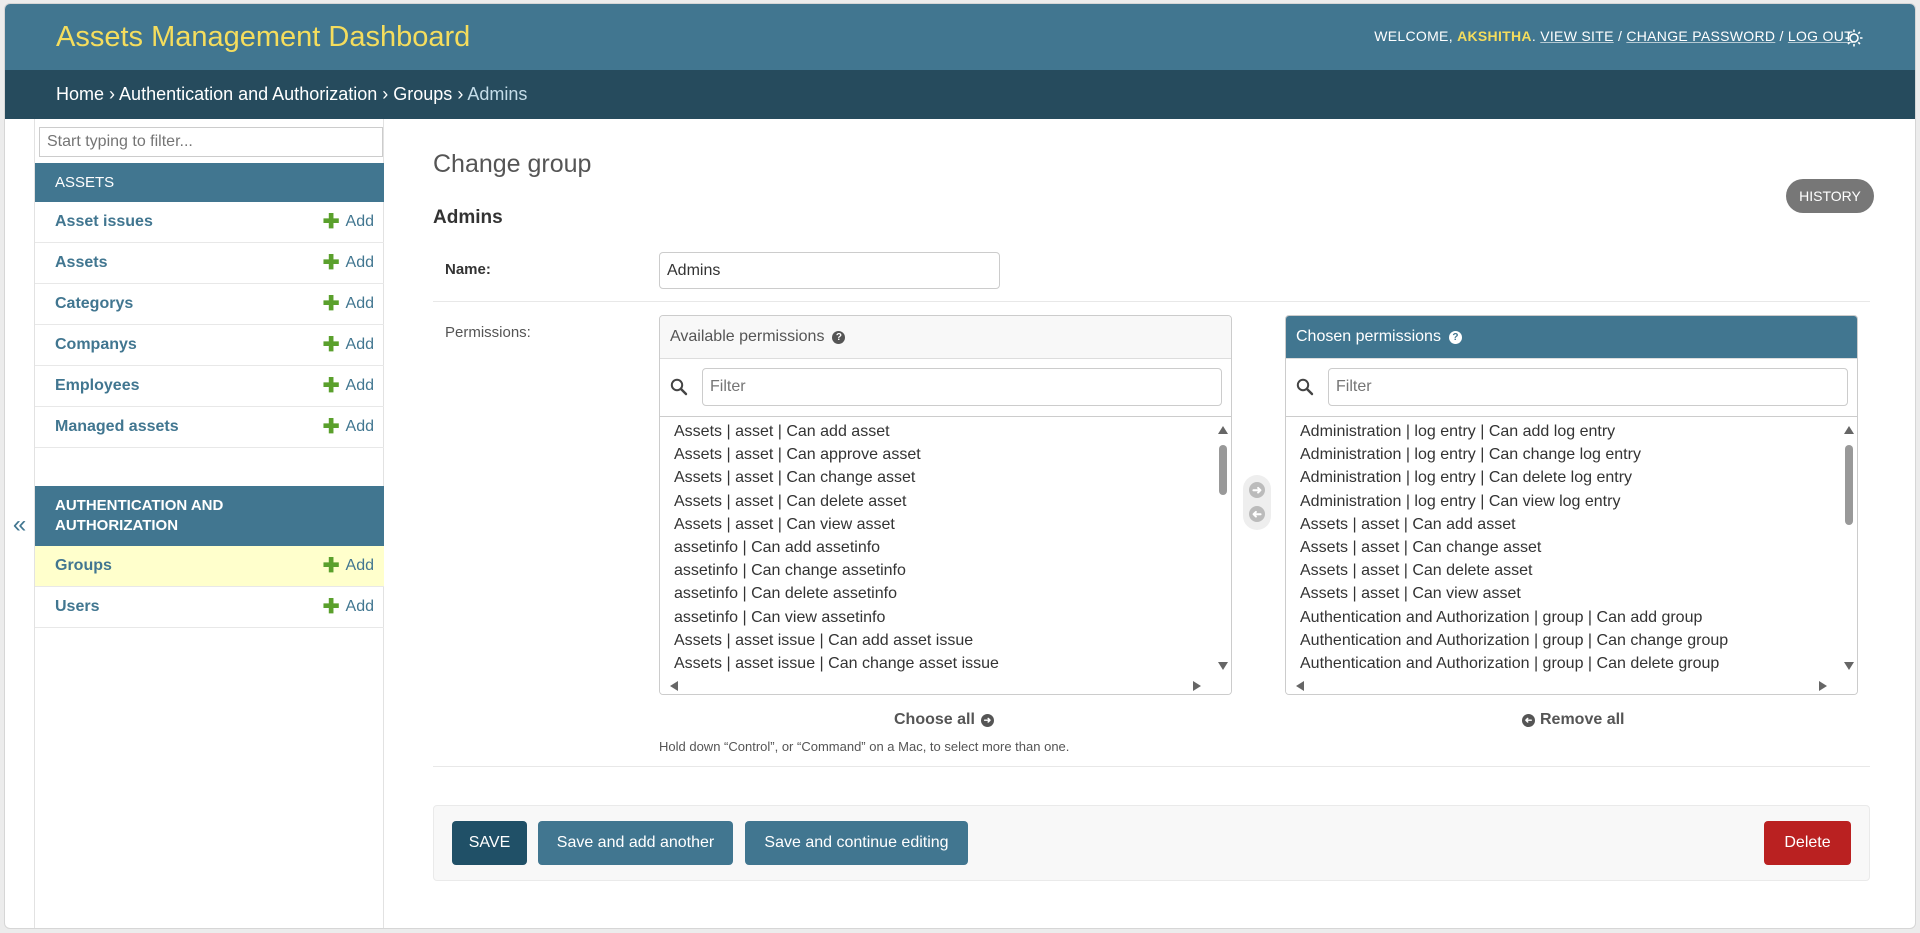  What do you see at coordinates (937, 593) in the screenshot?
I see `permission-option: assetinfo | Can delete assetinfo` at bounding box center [937, 593].